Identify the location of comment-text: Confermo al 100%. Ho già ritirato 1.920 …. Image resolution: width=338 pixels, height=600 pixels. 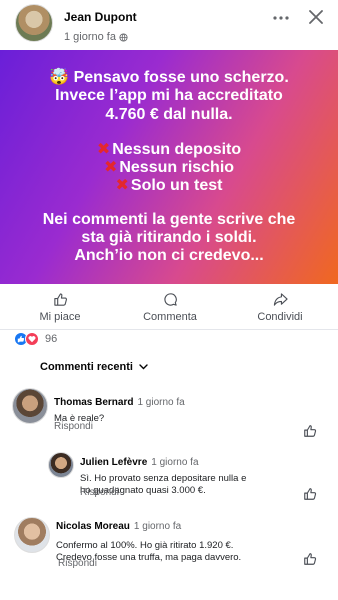
(145, 545).